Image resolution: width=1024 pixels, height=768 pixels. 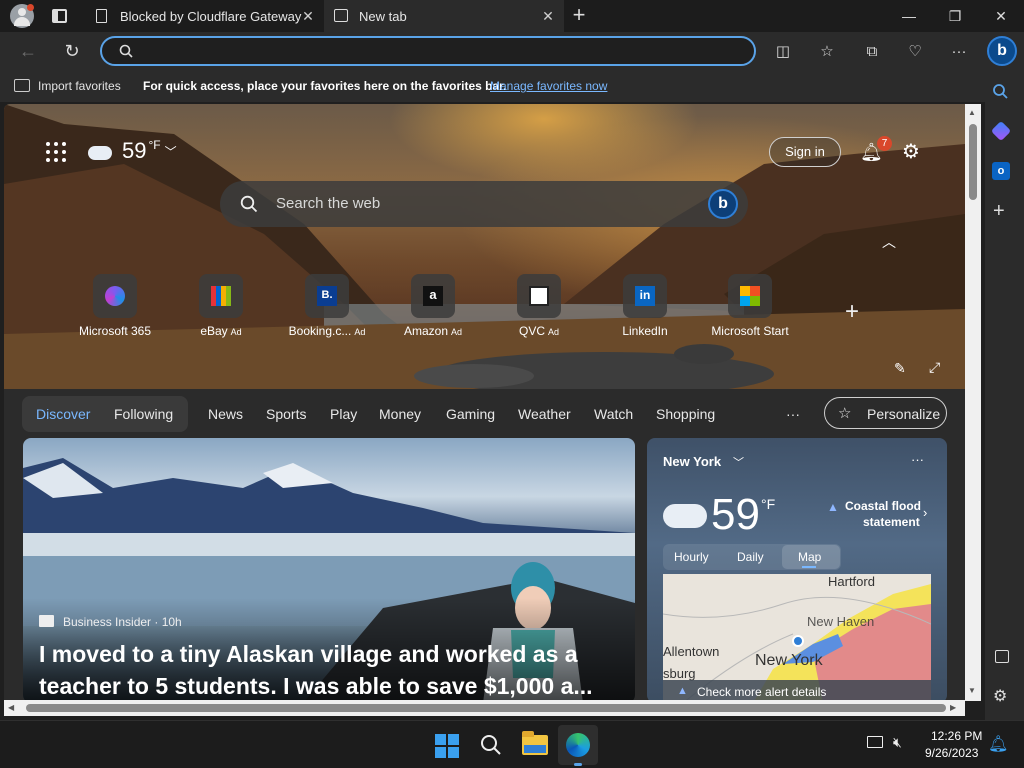 What do you see at coordinates (286, 414) in the screenshot?
I see `nav-sports: Sports` at bounding box center [286, 414].